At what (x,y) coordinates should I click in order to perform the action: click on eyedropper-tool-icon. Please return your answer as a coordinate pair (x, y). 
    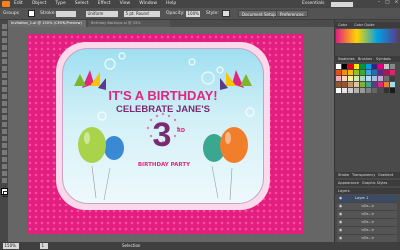
    Looking at the image, I should click on (4, 131).